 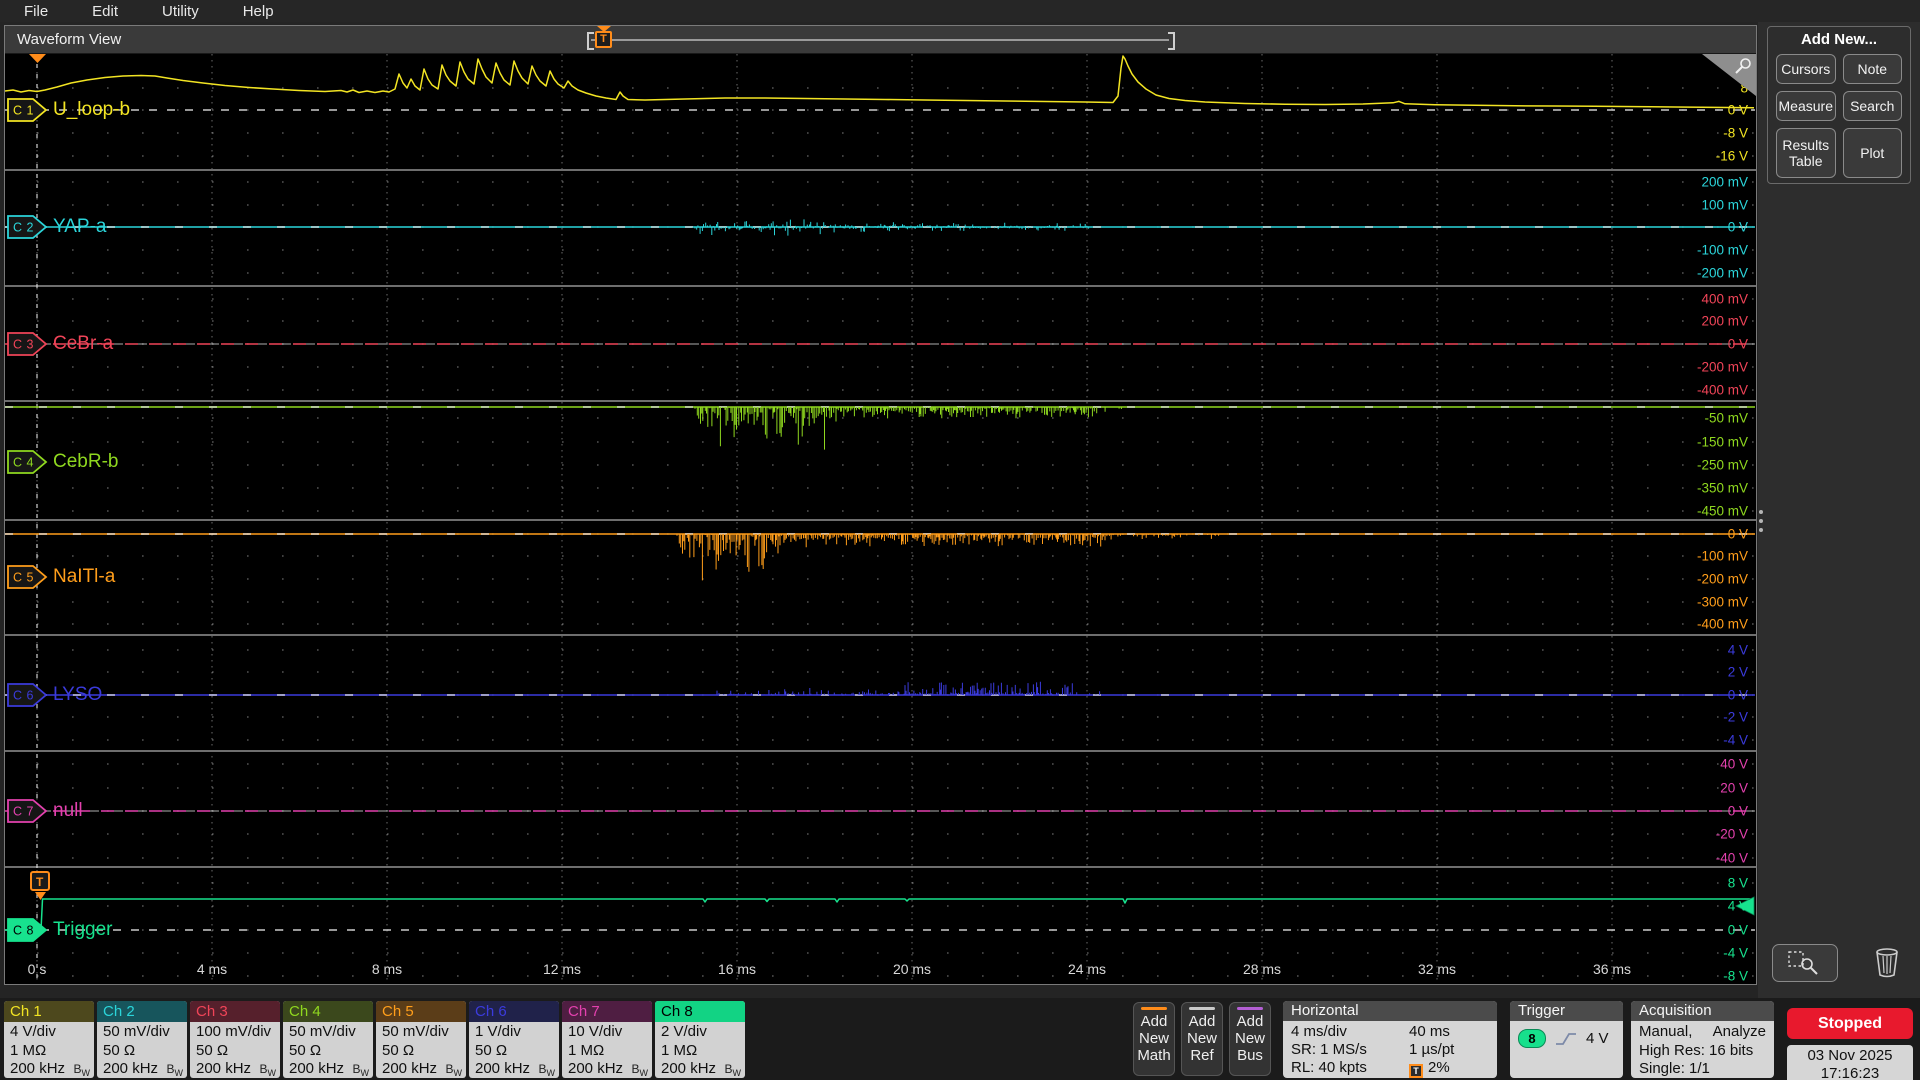 What do you see at coordinates (908, 688) in the screenshot?
I see `waveform-noise-c6` at bounding box center [908, 688].